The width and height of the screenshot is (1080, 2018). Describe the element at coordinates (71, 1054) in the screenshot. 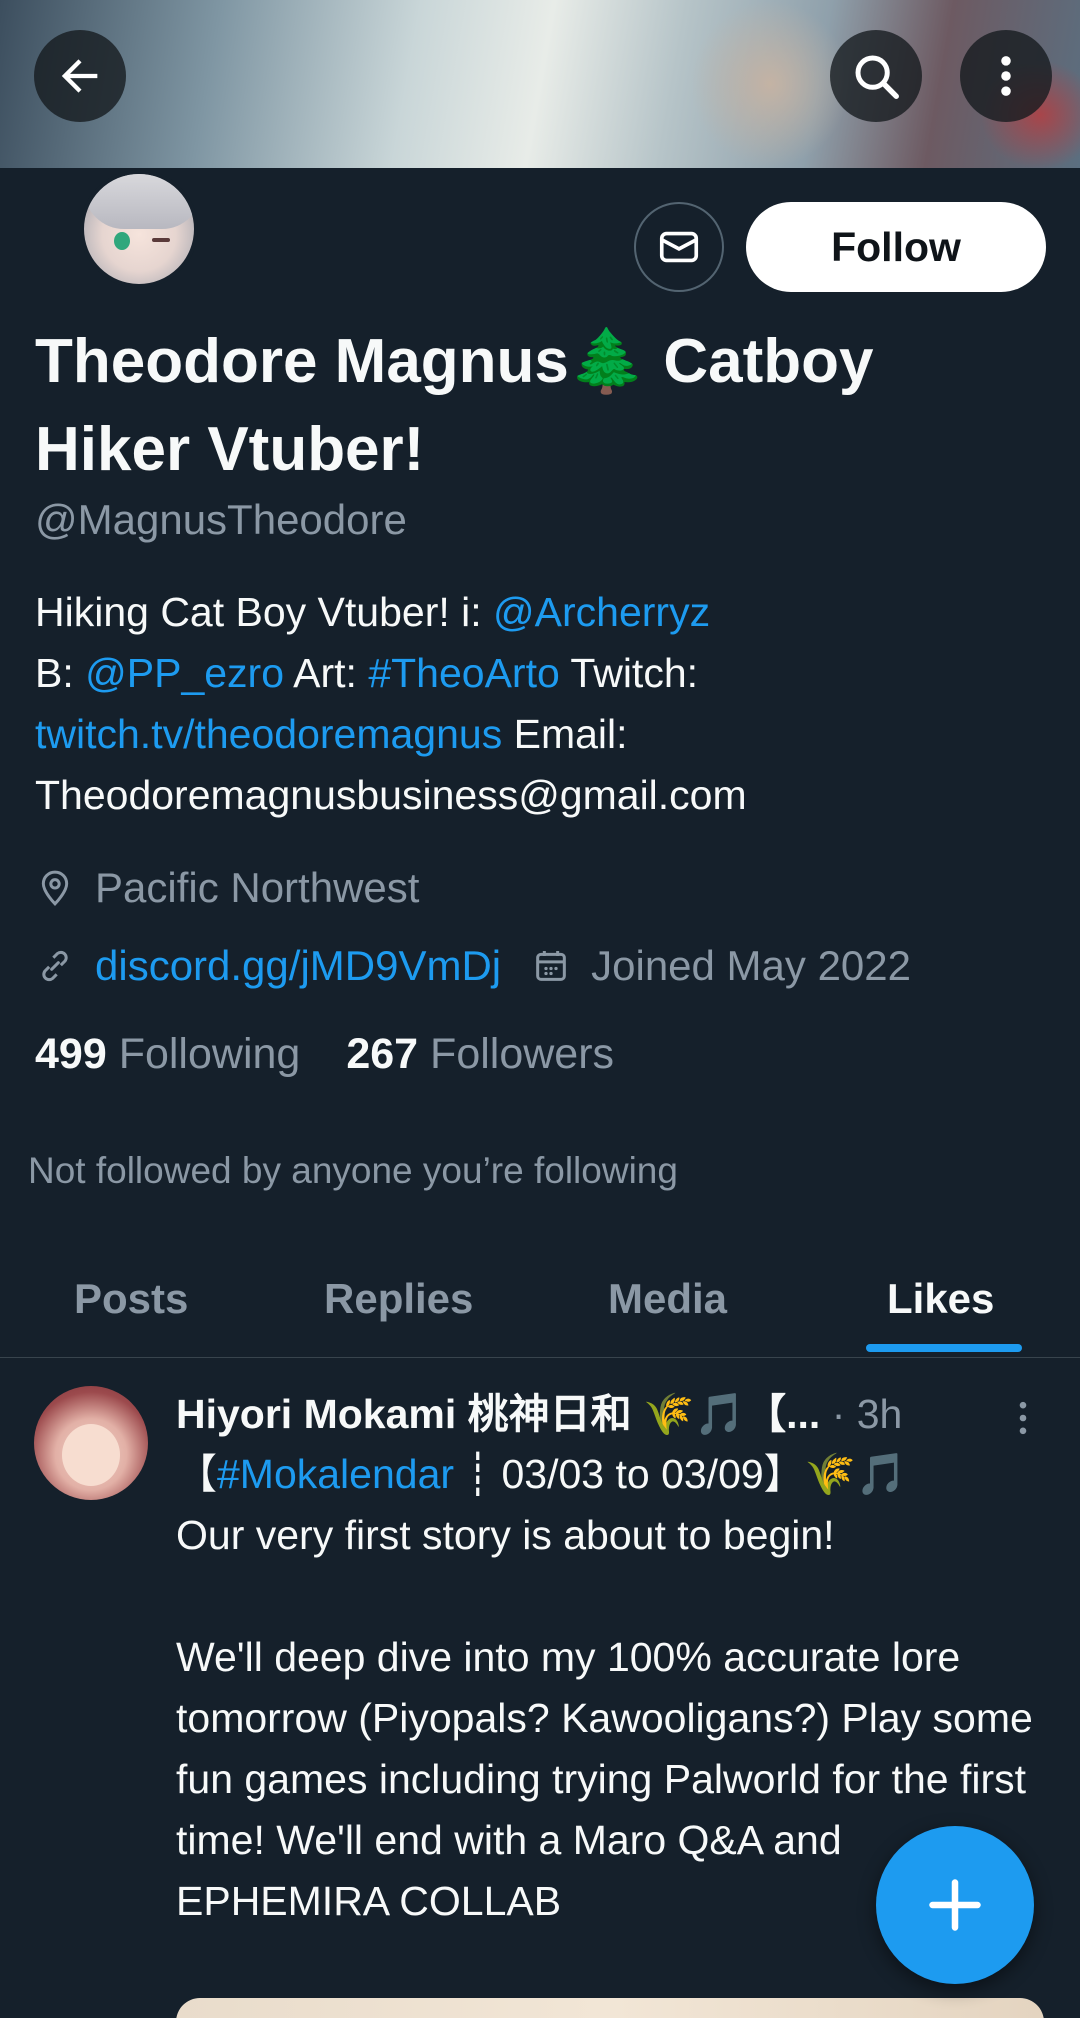

I see `following-count: 499` at that location.